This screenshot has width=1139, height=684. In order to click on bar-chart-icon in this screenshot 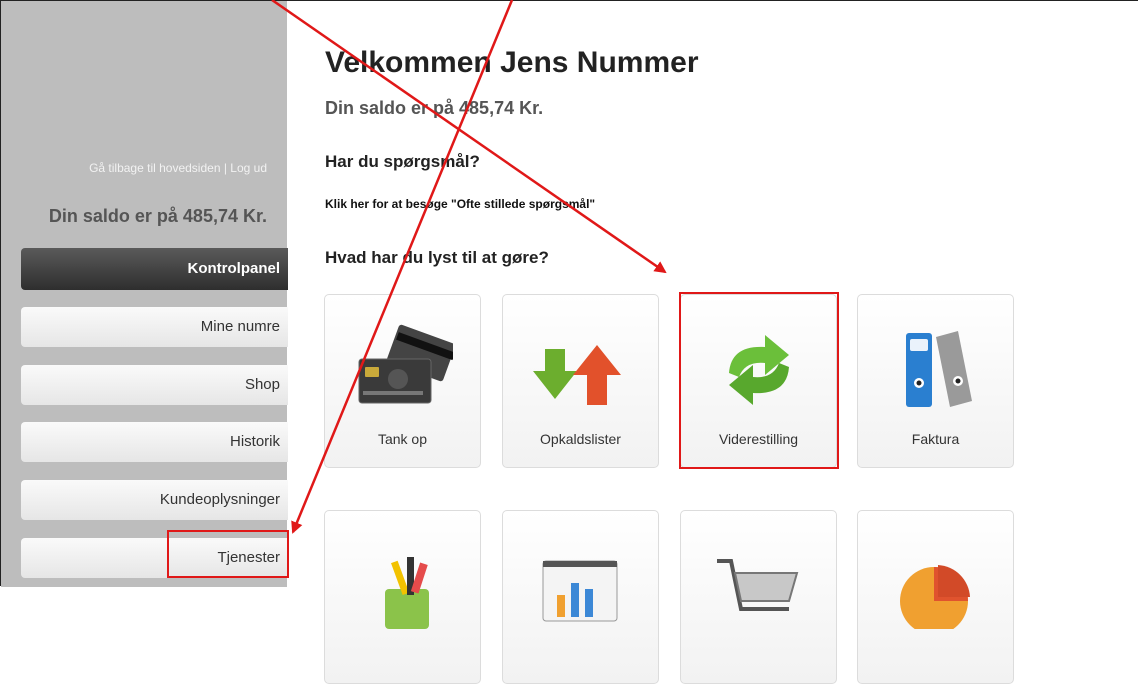, I will do `click(580, 591)`.